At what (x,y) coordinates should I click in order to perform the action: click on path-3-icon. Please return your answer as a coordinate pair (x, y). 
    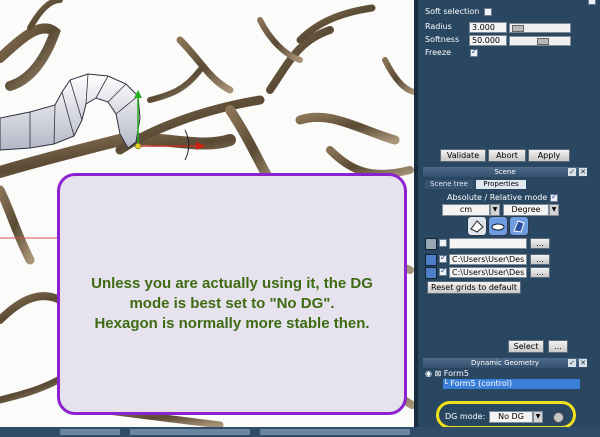
    Looking at the image, I should click on (431, 273).